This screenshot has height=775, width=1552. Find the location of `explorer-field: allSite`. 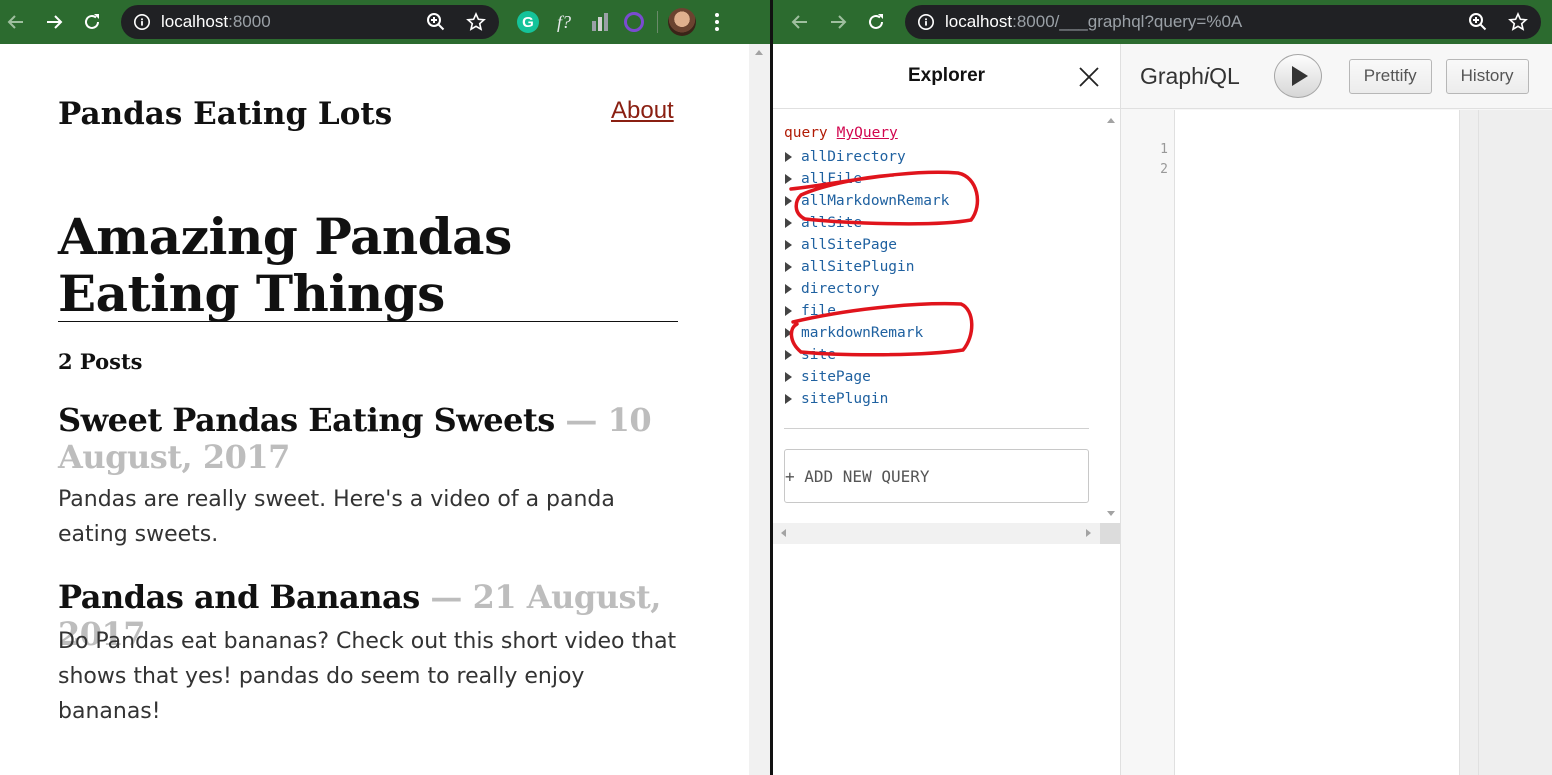

explorer-field: allSite is located at coordinates (938, 223).